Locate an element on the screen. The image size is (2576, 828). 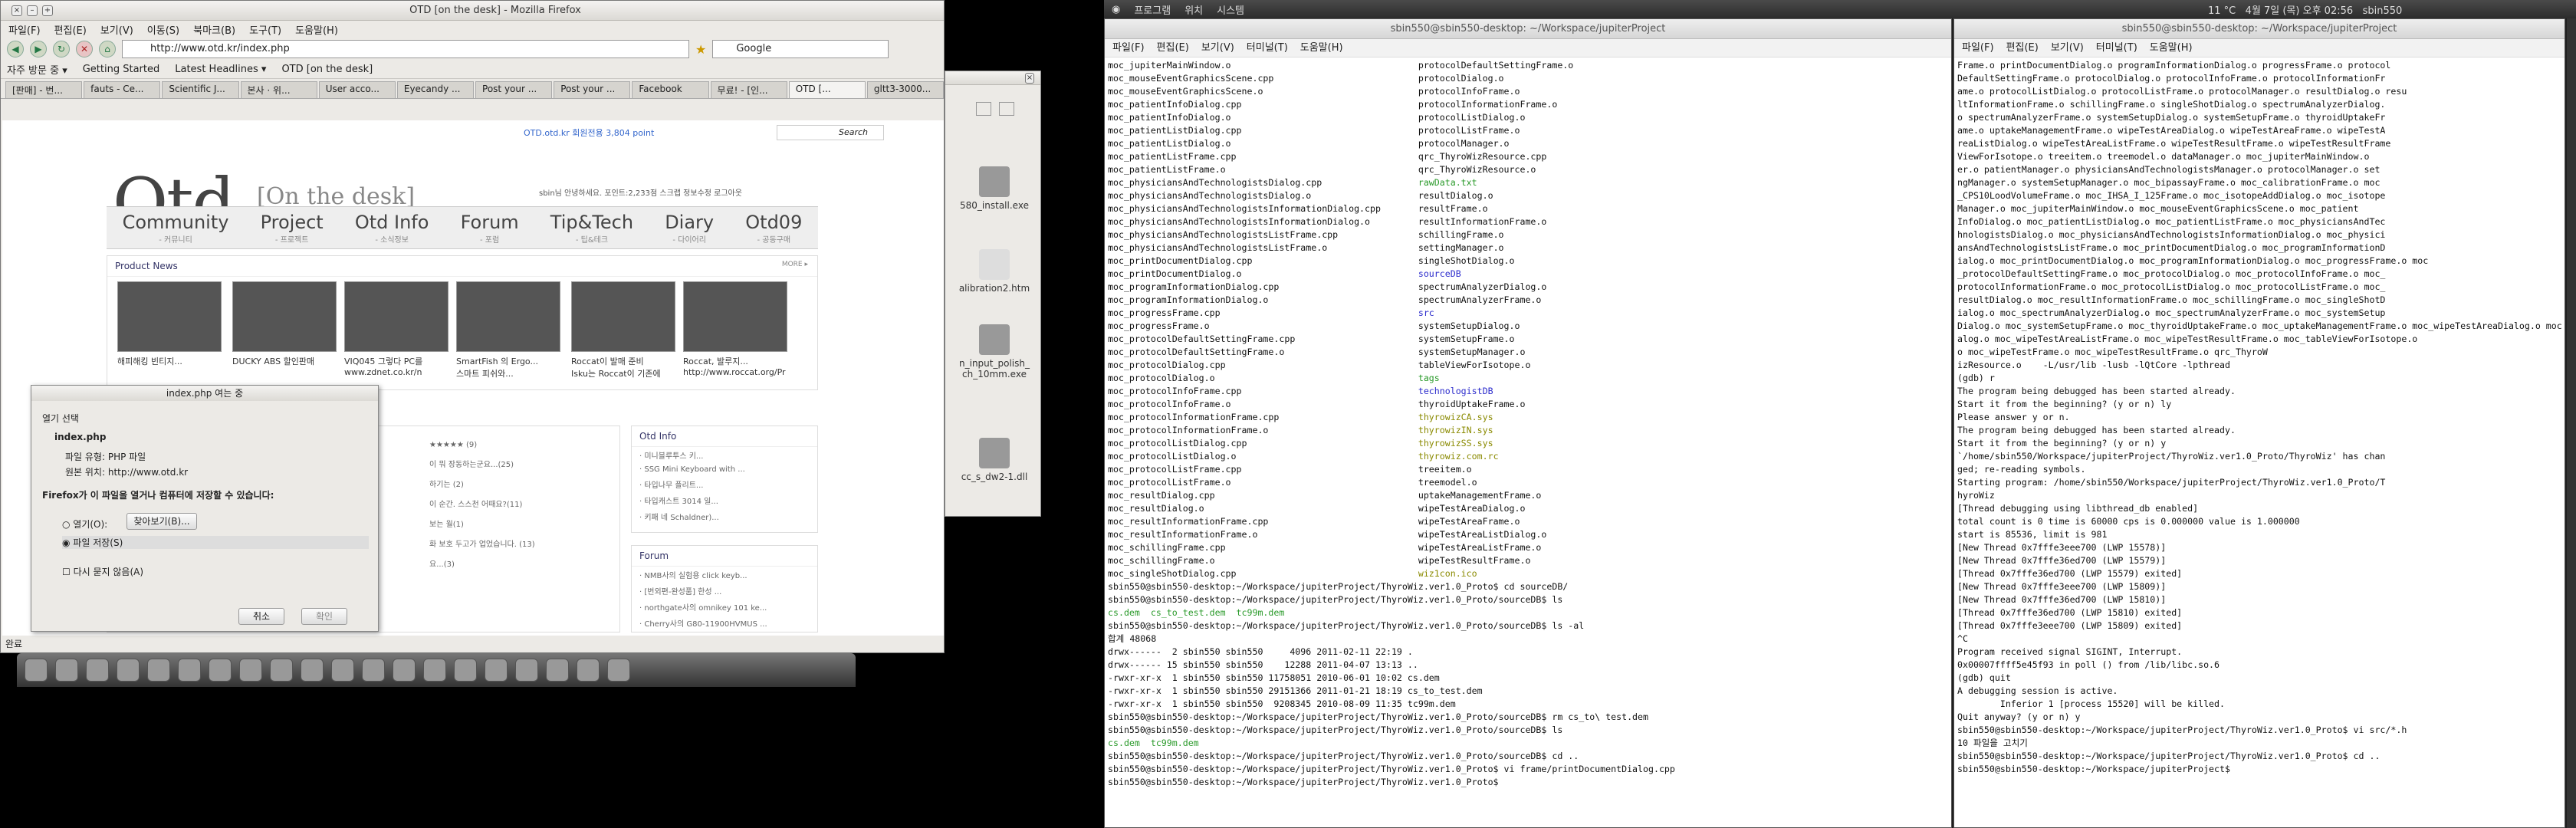
product-caption: Roccat이 발매 준비 is located at coordinates (623, 361).